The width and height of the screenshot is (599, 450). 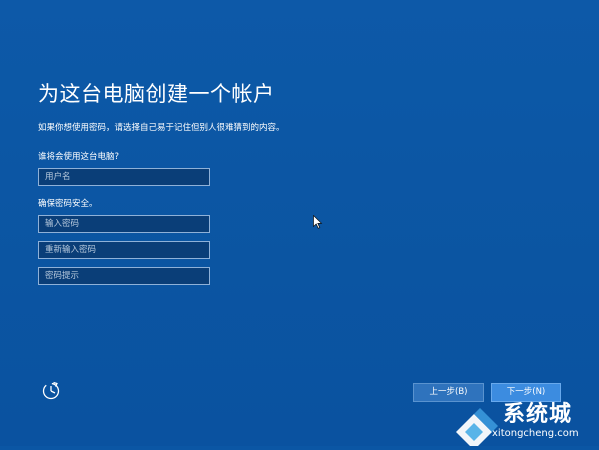 What do you see at coordinates (124, 250) in the screenshot?
I see `confirm-password-field: 重新输入密码` at bounding box center [124, 250].